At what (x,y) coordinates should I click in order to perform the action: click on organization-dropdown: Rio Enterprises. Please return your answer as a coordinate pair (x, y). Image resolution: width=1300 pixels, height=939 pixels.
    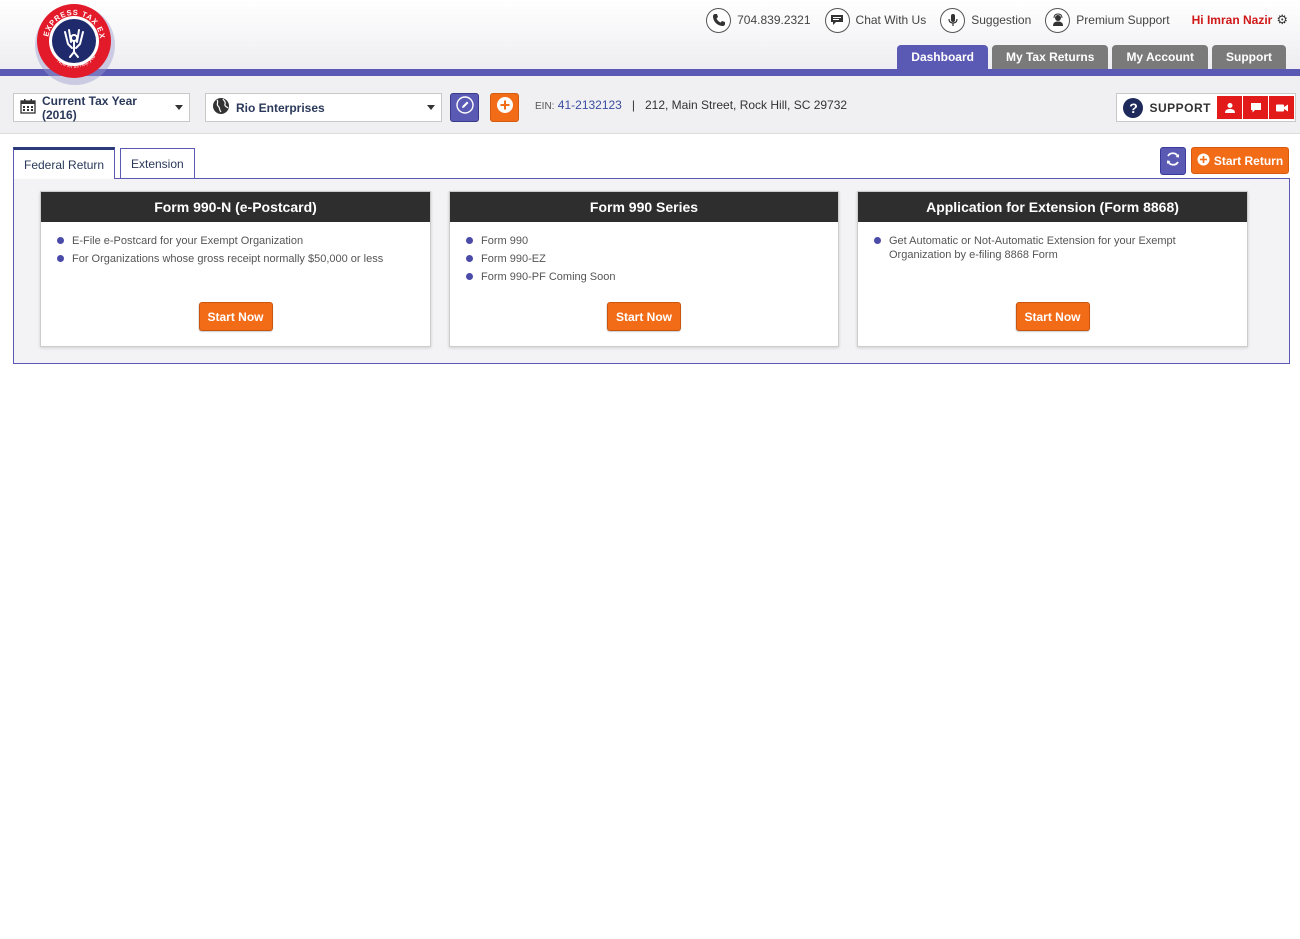
    Looking at the image, I should click on (323, 107).